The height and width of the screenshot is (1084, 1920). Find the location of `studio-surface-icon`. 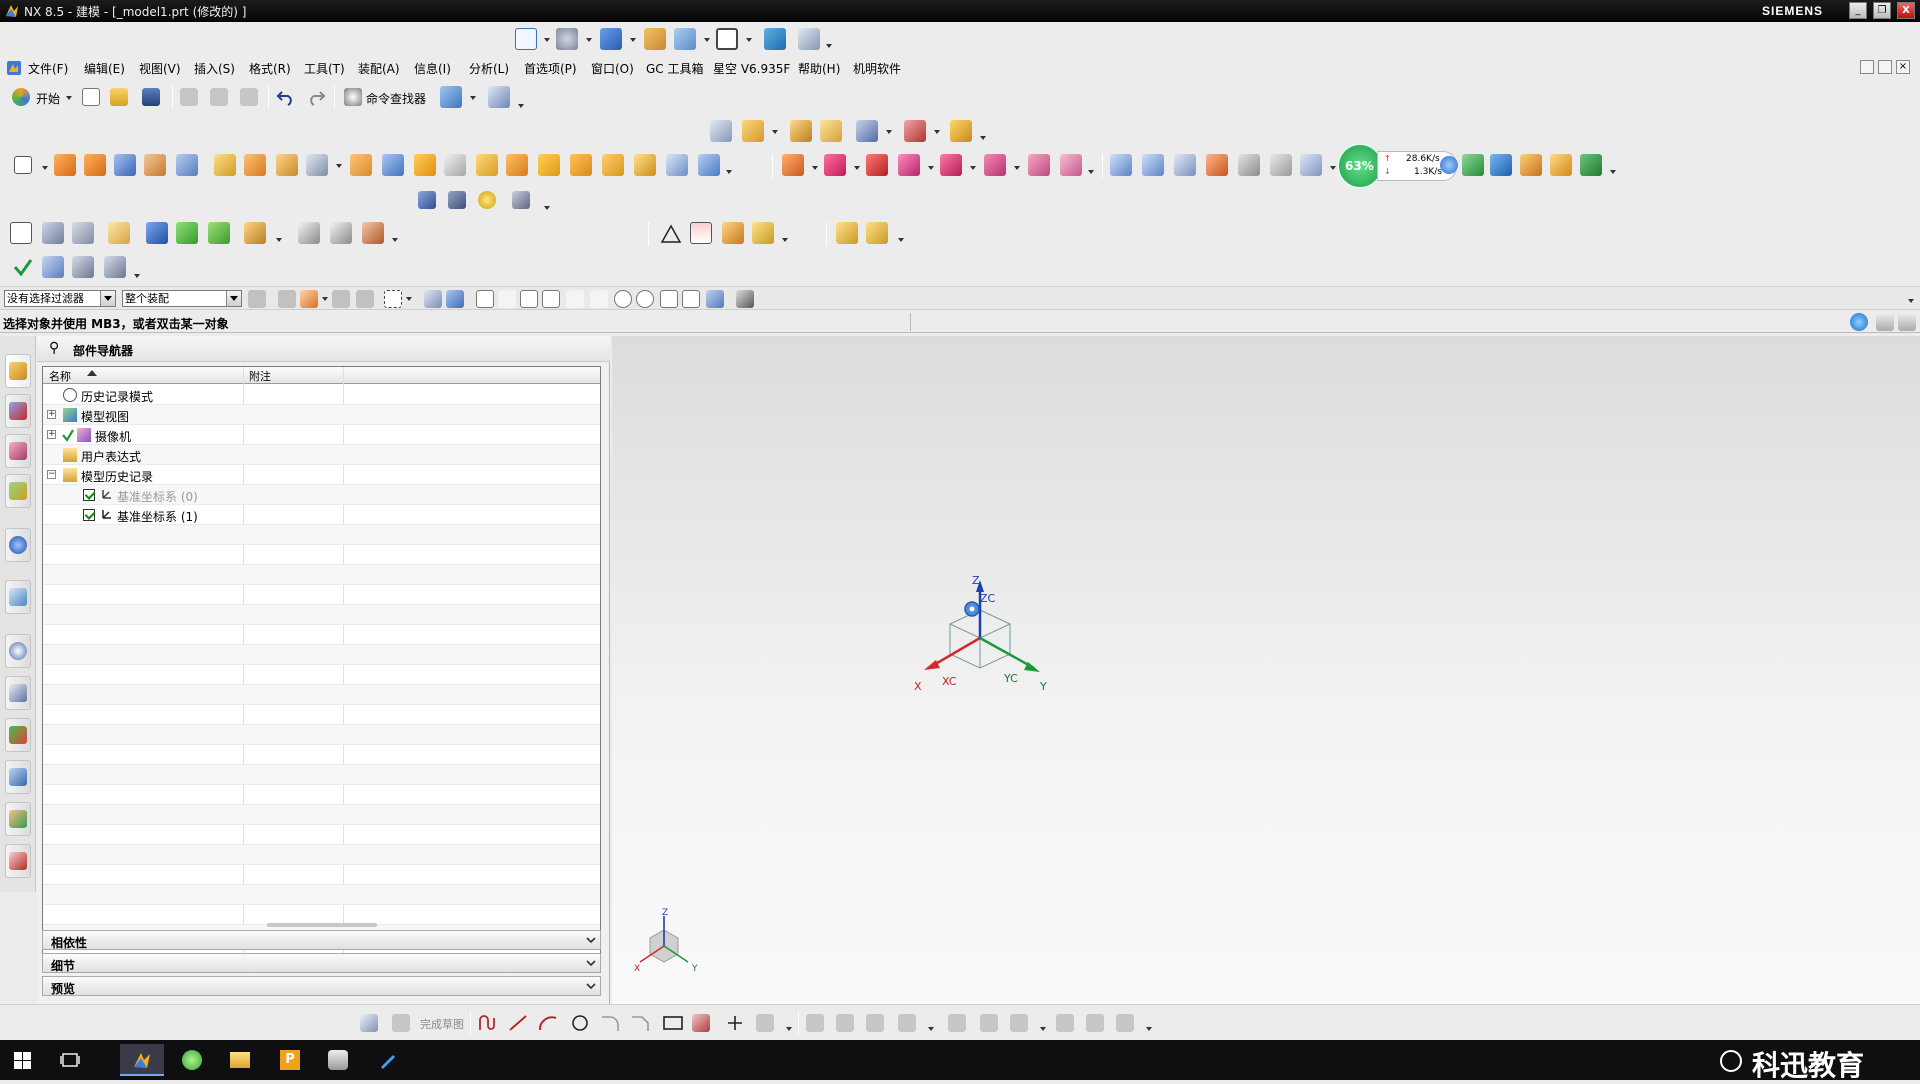

studio-surface-icon is located at coordinates (1185, 165).